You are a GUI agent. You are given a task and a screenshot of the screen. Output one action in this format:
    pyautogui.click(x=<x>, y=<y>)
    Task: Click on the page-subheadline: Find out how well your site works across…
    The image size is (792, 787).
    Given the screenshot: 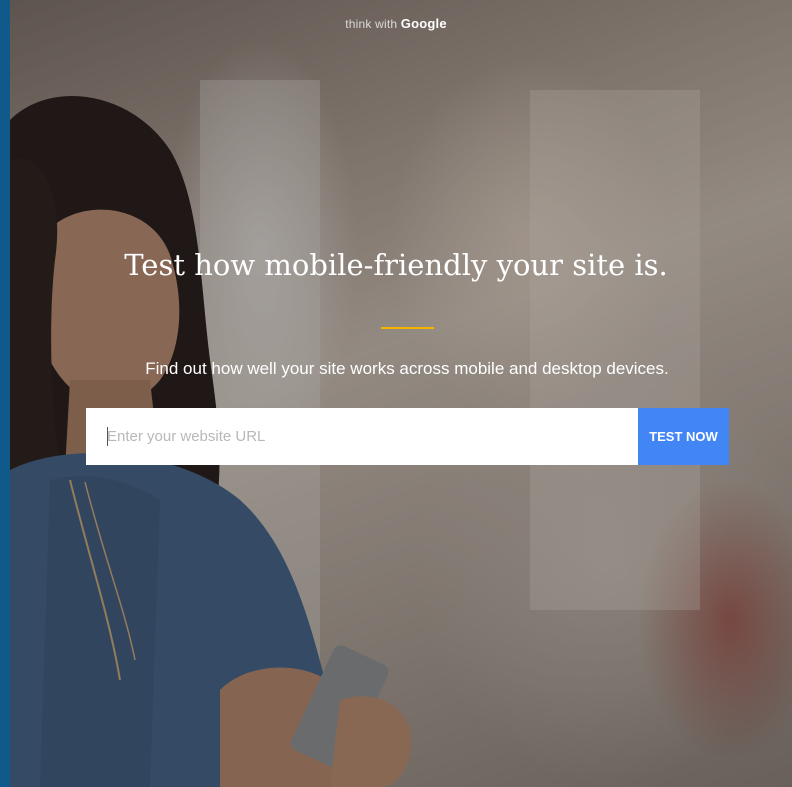 What is the action you would take?
    pyautogui.click(x=407, y=368)
    